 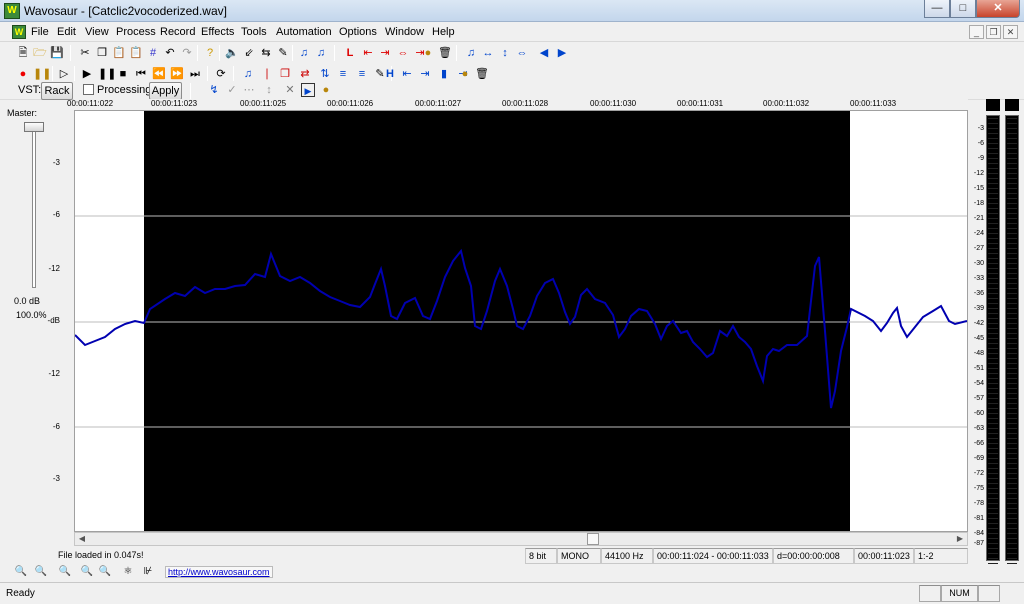 I want to click on master-volume-slider, so click(x=34, y=127).